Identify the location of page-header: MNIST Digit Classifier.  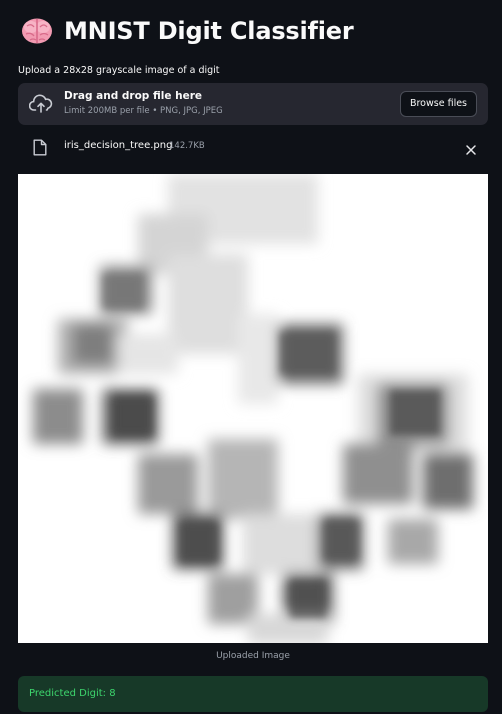
(187, 31).